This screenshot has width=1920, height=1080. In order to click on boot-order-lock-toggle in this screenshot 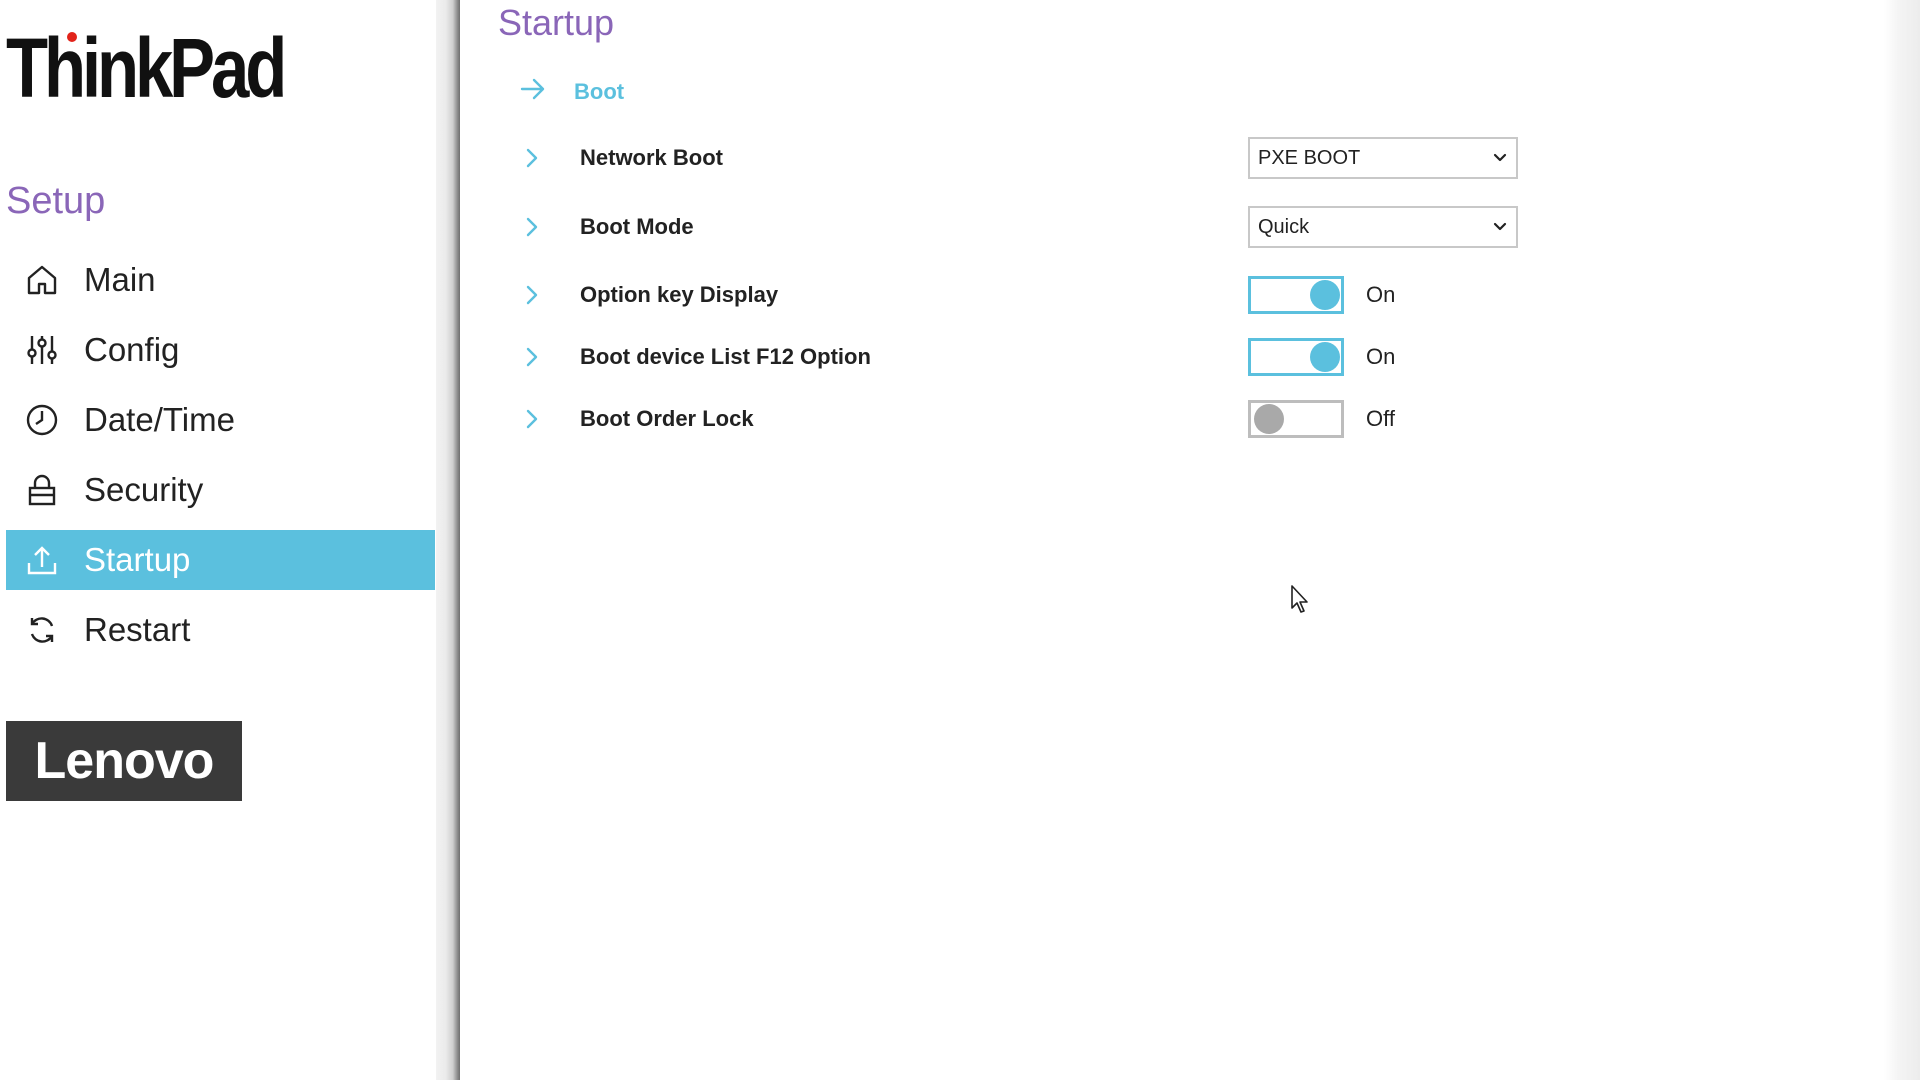, I will do `click(1296, 419)`.